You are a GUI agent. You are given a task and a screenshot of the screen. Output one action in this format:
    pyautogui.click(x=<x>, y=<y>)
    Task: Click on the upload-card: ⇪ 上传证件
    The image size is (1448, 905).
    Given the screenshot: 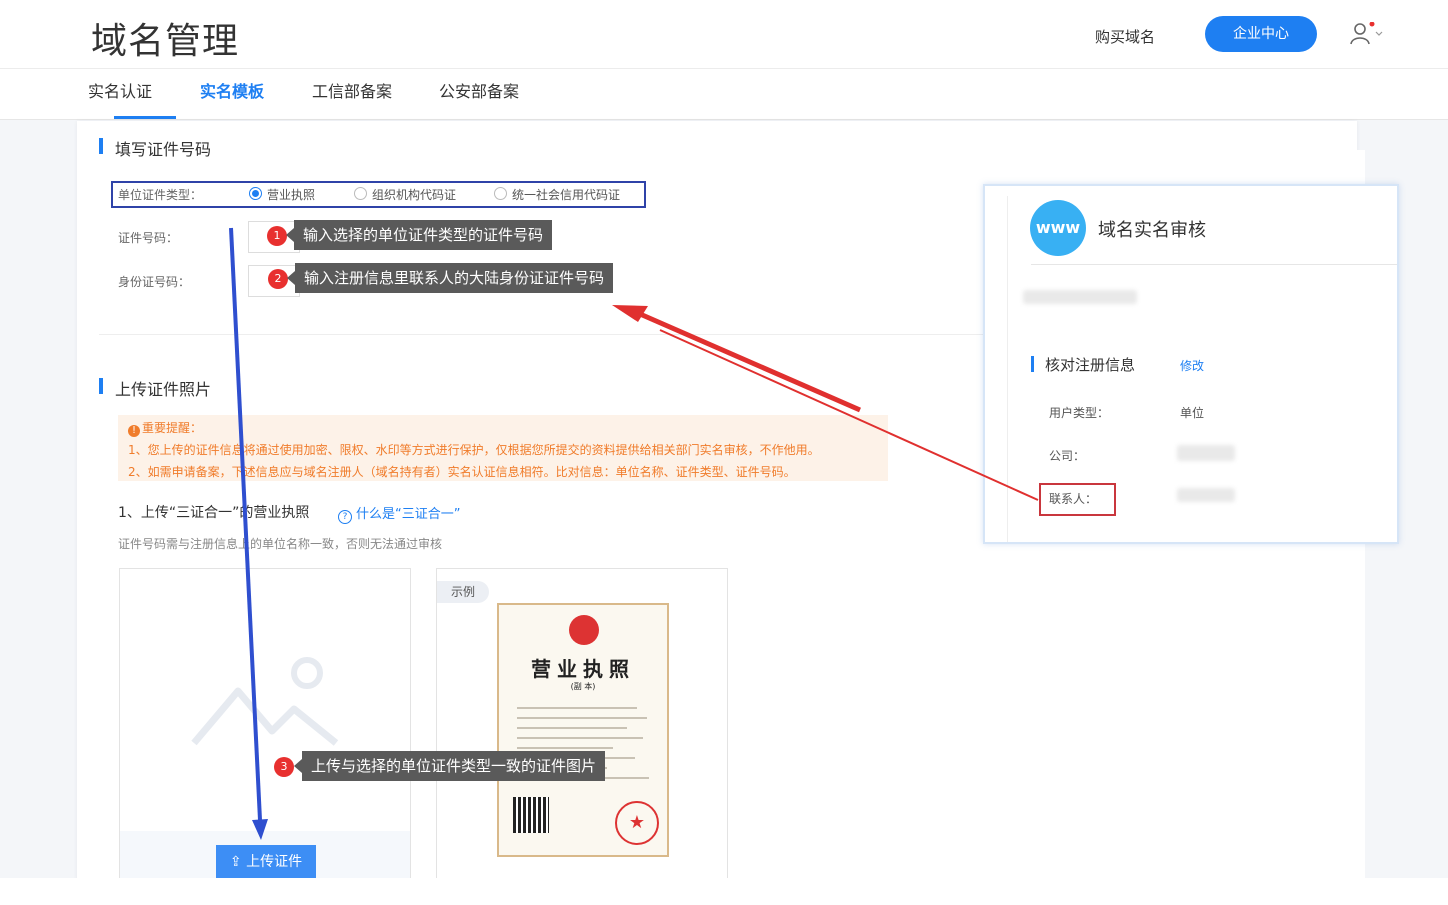 What is the action you would take?
    pyautogui.click(x=265, y=724)
    